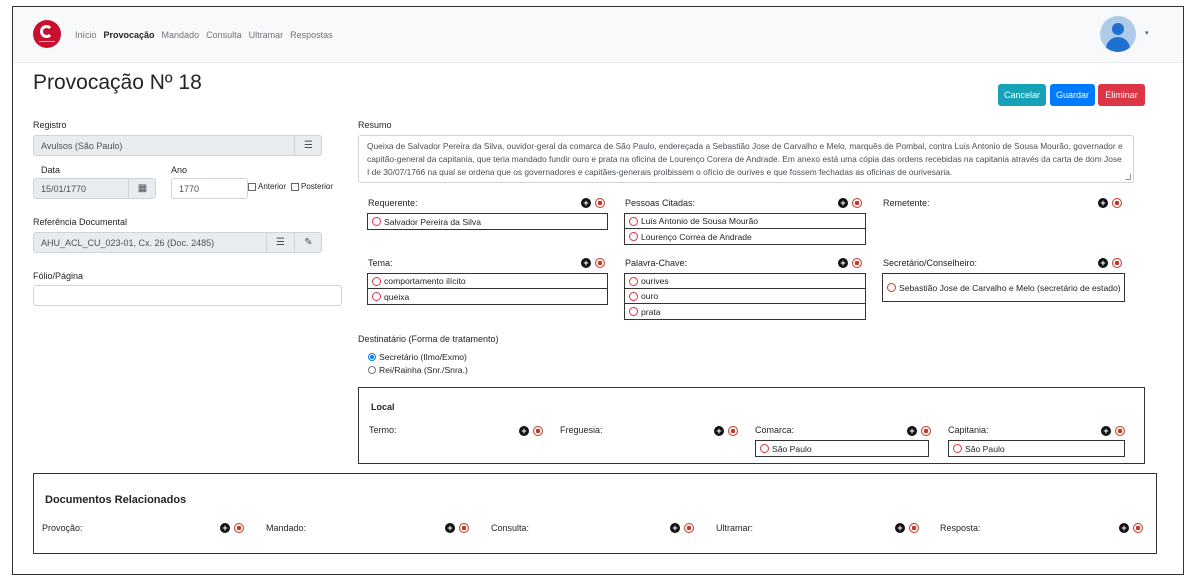  What do you see at coordinates (843, 203) in the screenshot?
I see `add-pessoa-icon: +` at bounding box center [843, 203].